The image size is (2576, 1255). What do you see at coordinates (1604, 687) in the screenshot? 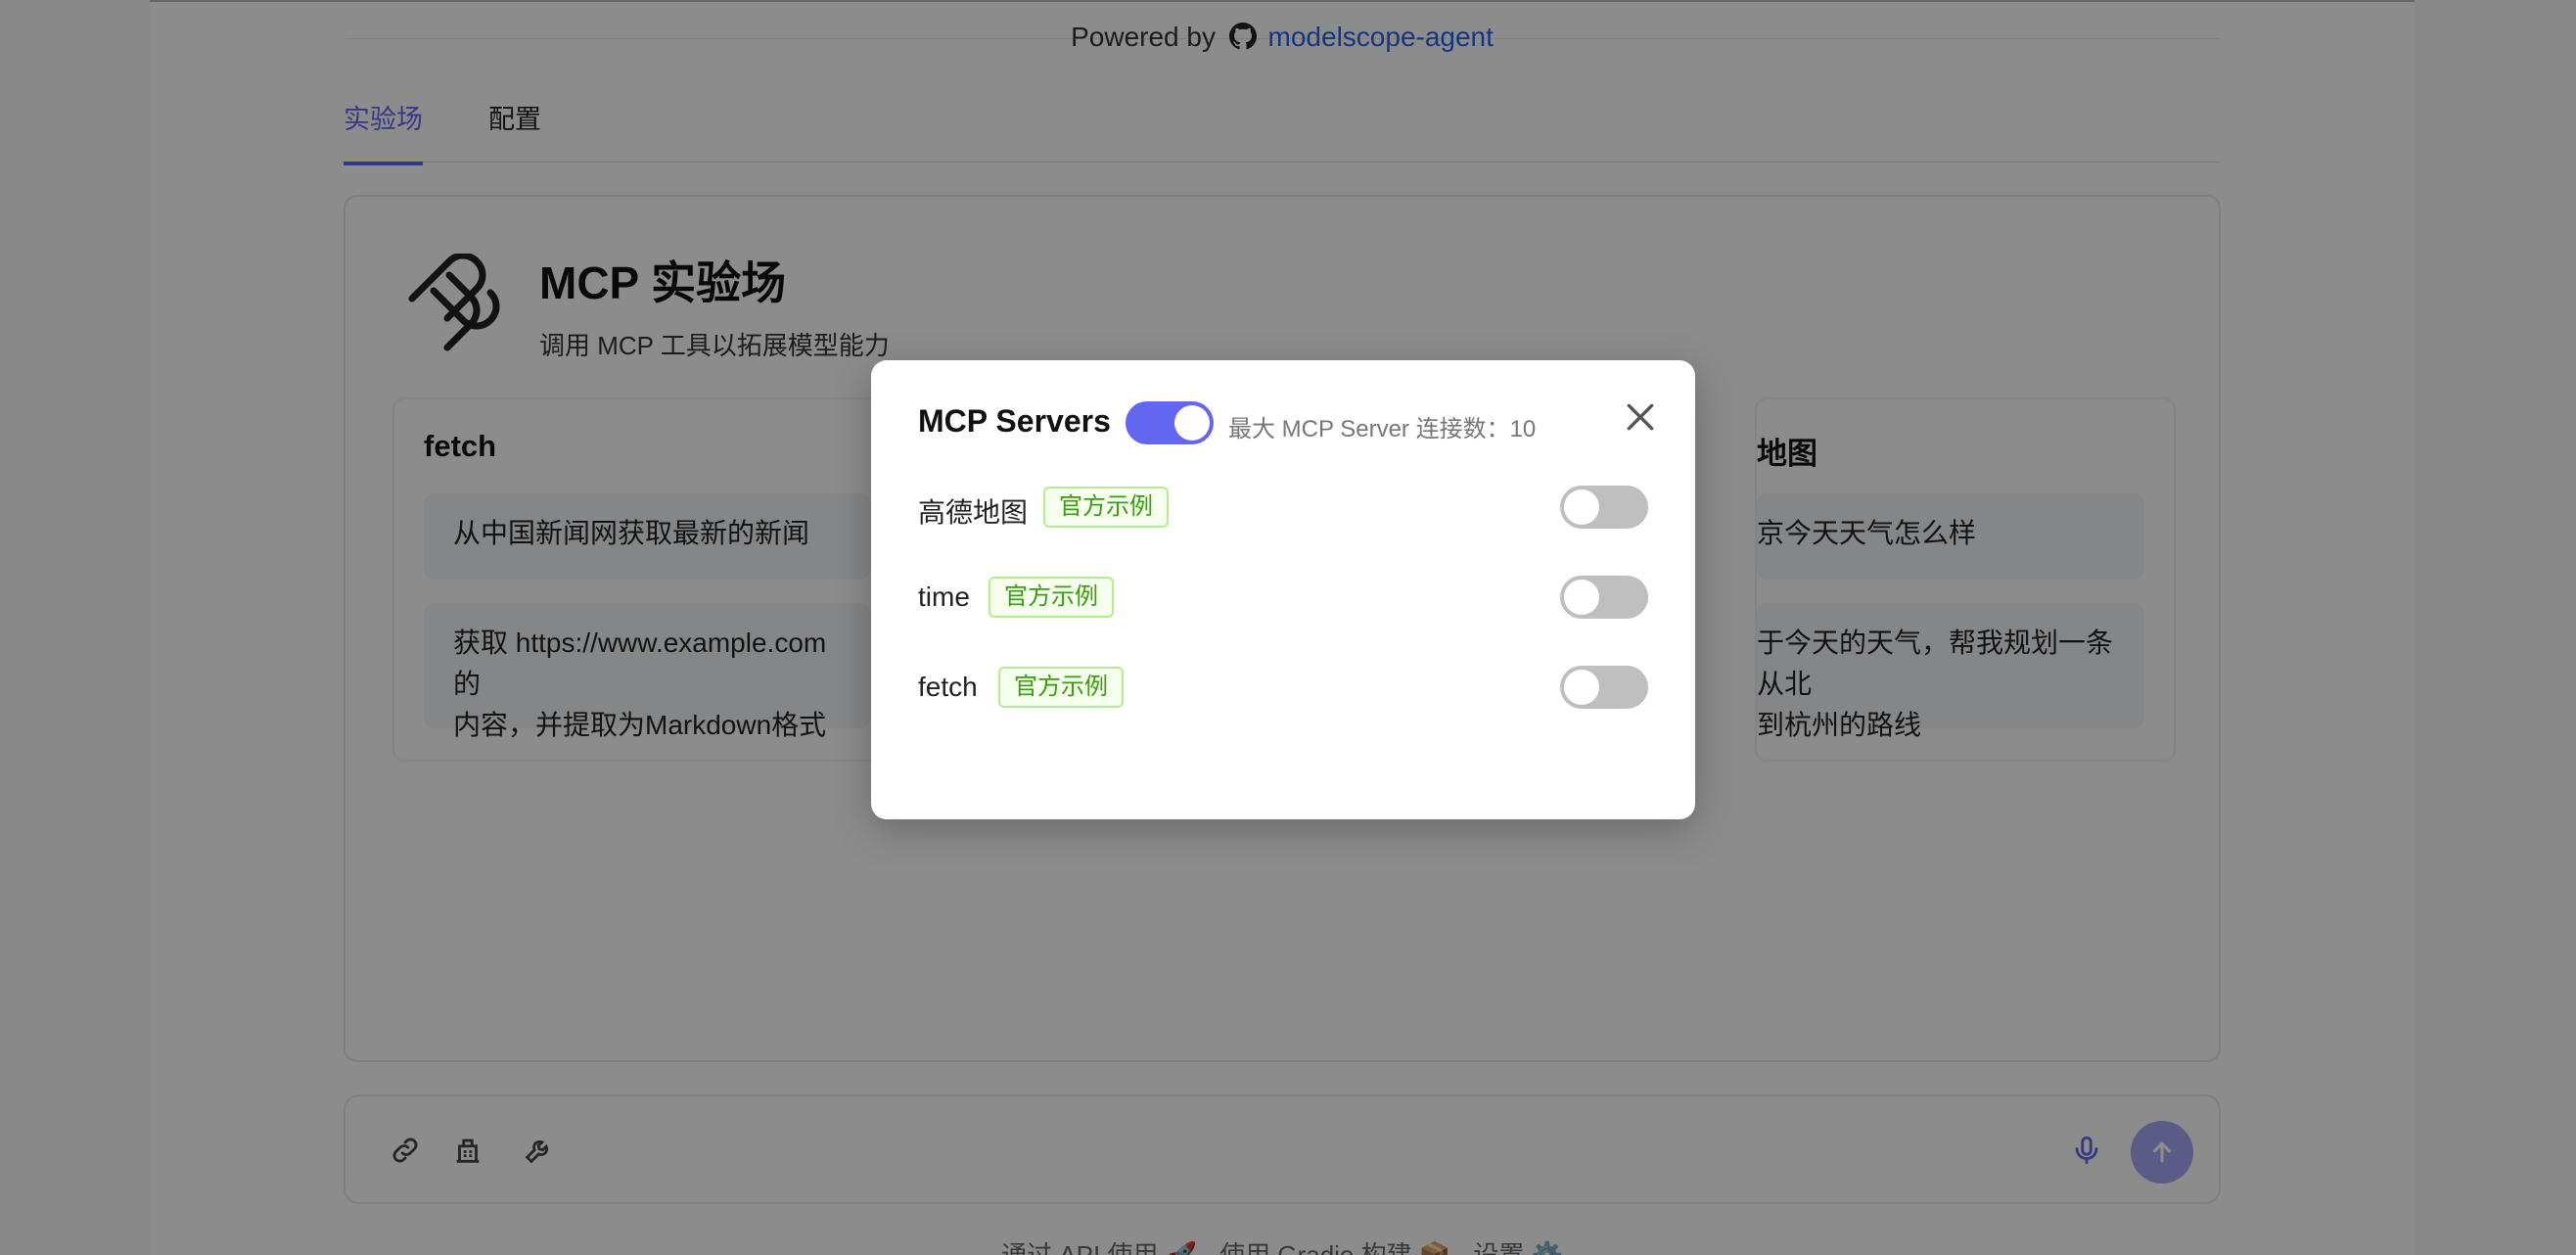
I see `server-toggle-fetch` at bounding box center [1604, 687].